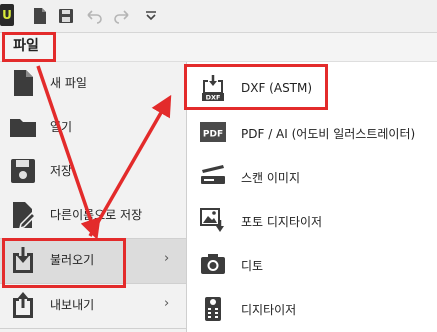 The height and width of the screenshot is (332, 437). What do you see at coordinates (218, 47) in the screenshot?
I see `menu-bar: 파일` at bounding box center [218, 47].